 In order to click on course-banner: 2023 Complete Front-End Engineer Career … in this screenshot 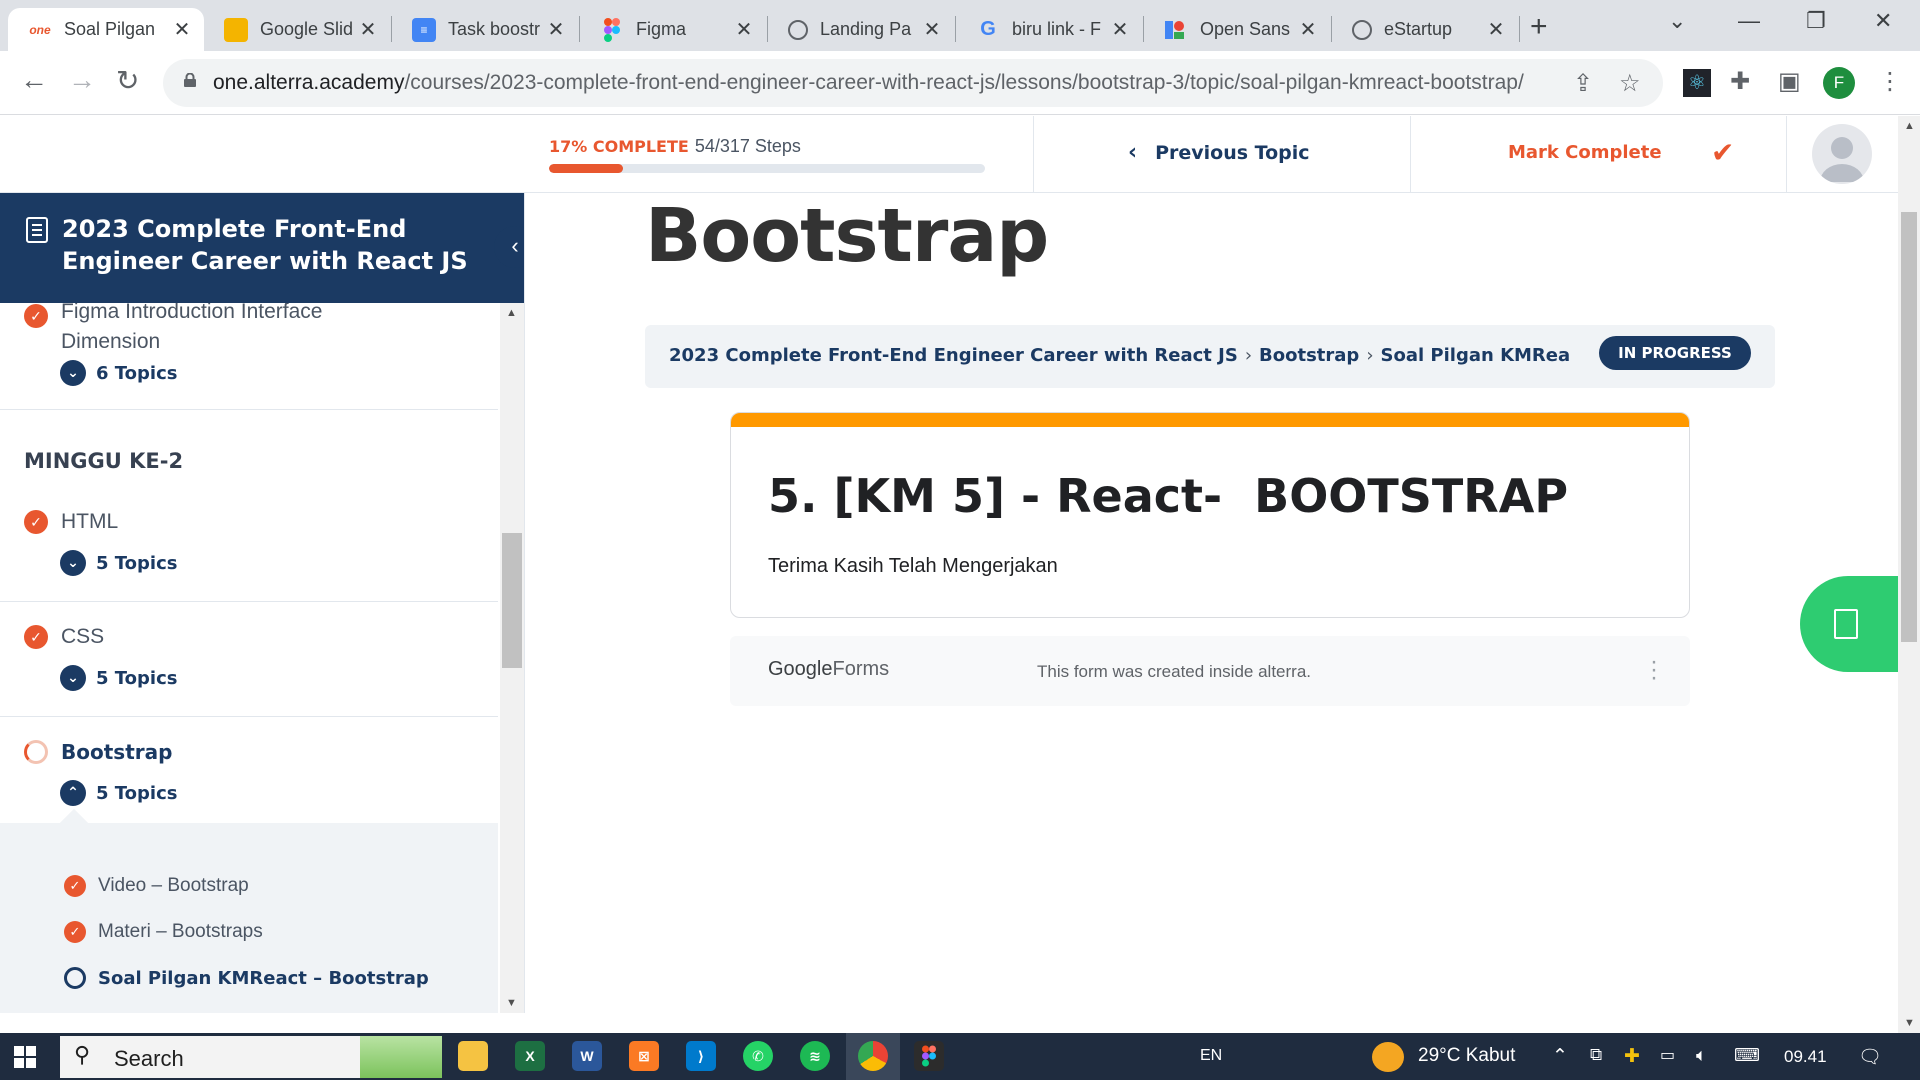, I will do `click(262, 248)`.